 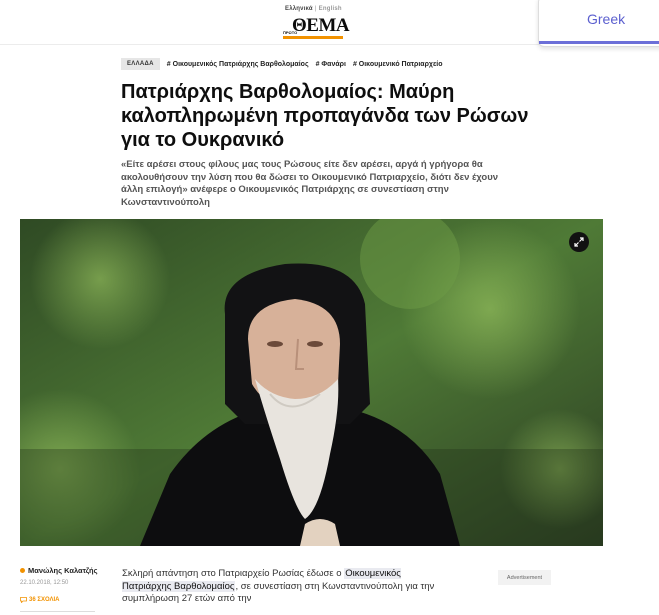 I want to click on expand-icon, so click(x=579, y=242).